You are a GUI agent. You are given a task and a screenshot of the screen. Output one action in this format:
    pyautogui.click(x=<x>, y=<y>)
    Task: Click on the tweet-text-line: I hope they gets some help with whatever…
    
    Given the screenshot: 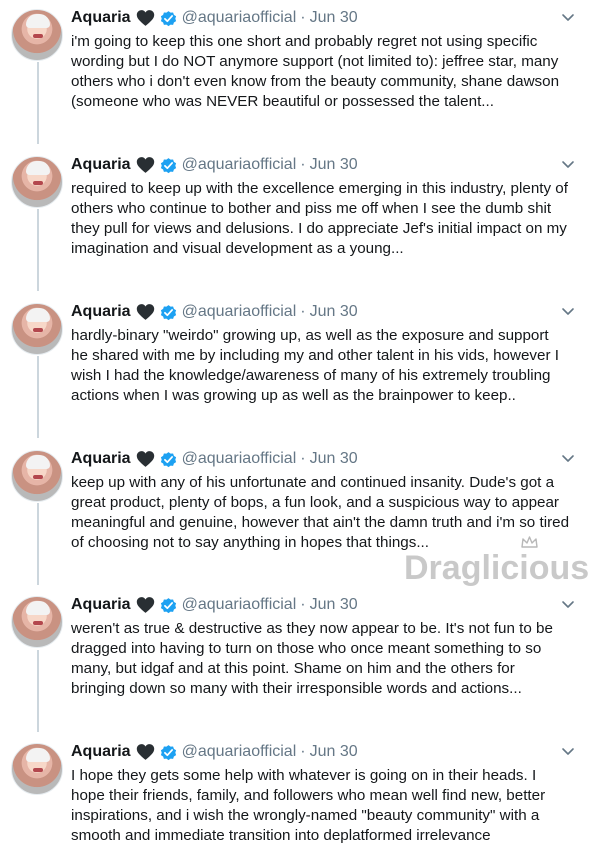 What is the action you would take?
    pyautogui.click(x=304, y=775)
    